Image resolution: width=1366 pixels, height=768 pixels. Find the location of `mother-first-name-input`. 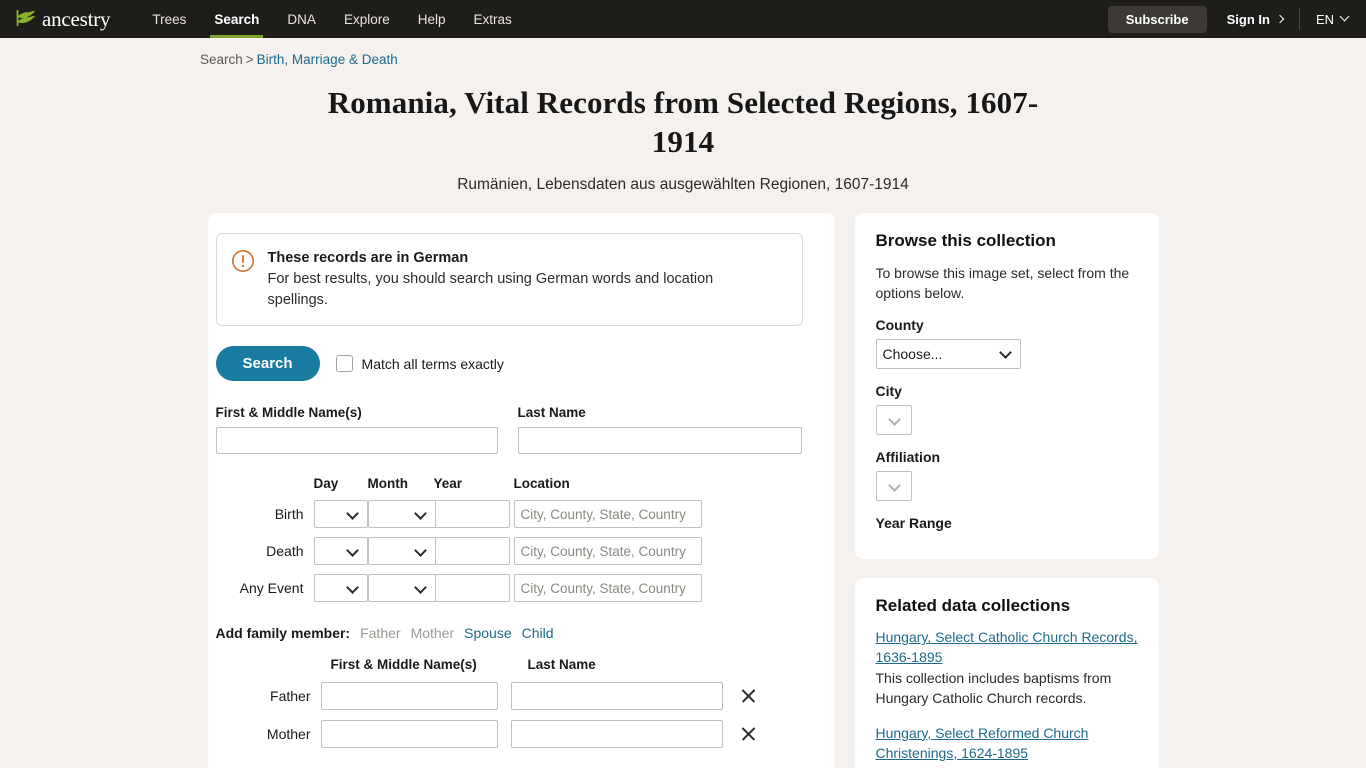

mother-first-name-input is located at coordinates (409, 734).